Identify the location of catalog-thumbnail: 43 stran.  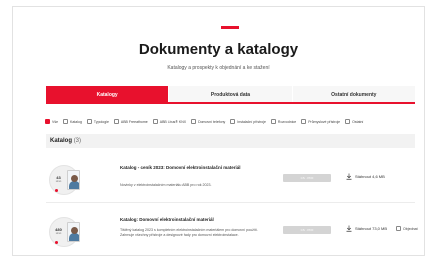
(64, 180).